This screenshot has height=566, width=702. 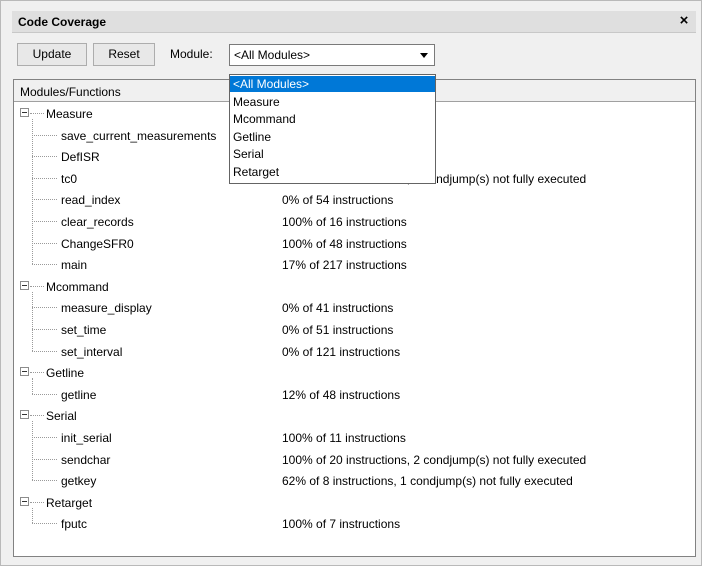 I want to click on module-select: <All Modules>, so click(x=332, y=55).